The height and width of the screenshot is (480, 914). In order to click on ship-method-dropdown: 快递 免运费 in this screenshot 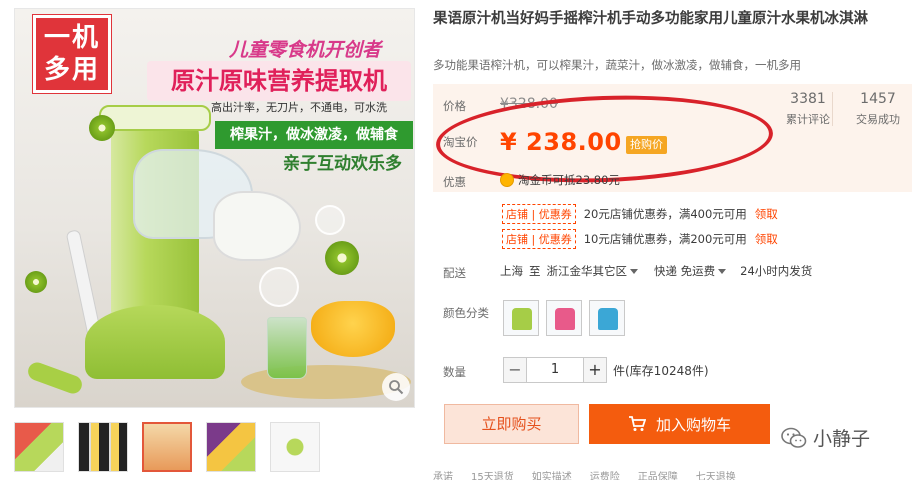, I will do `click(690, 271)`.